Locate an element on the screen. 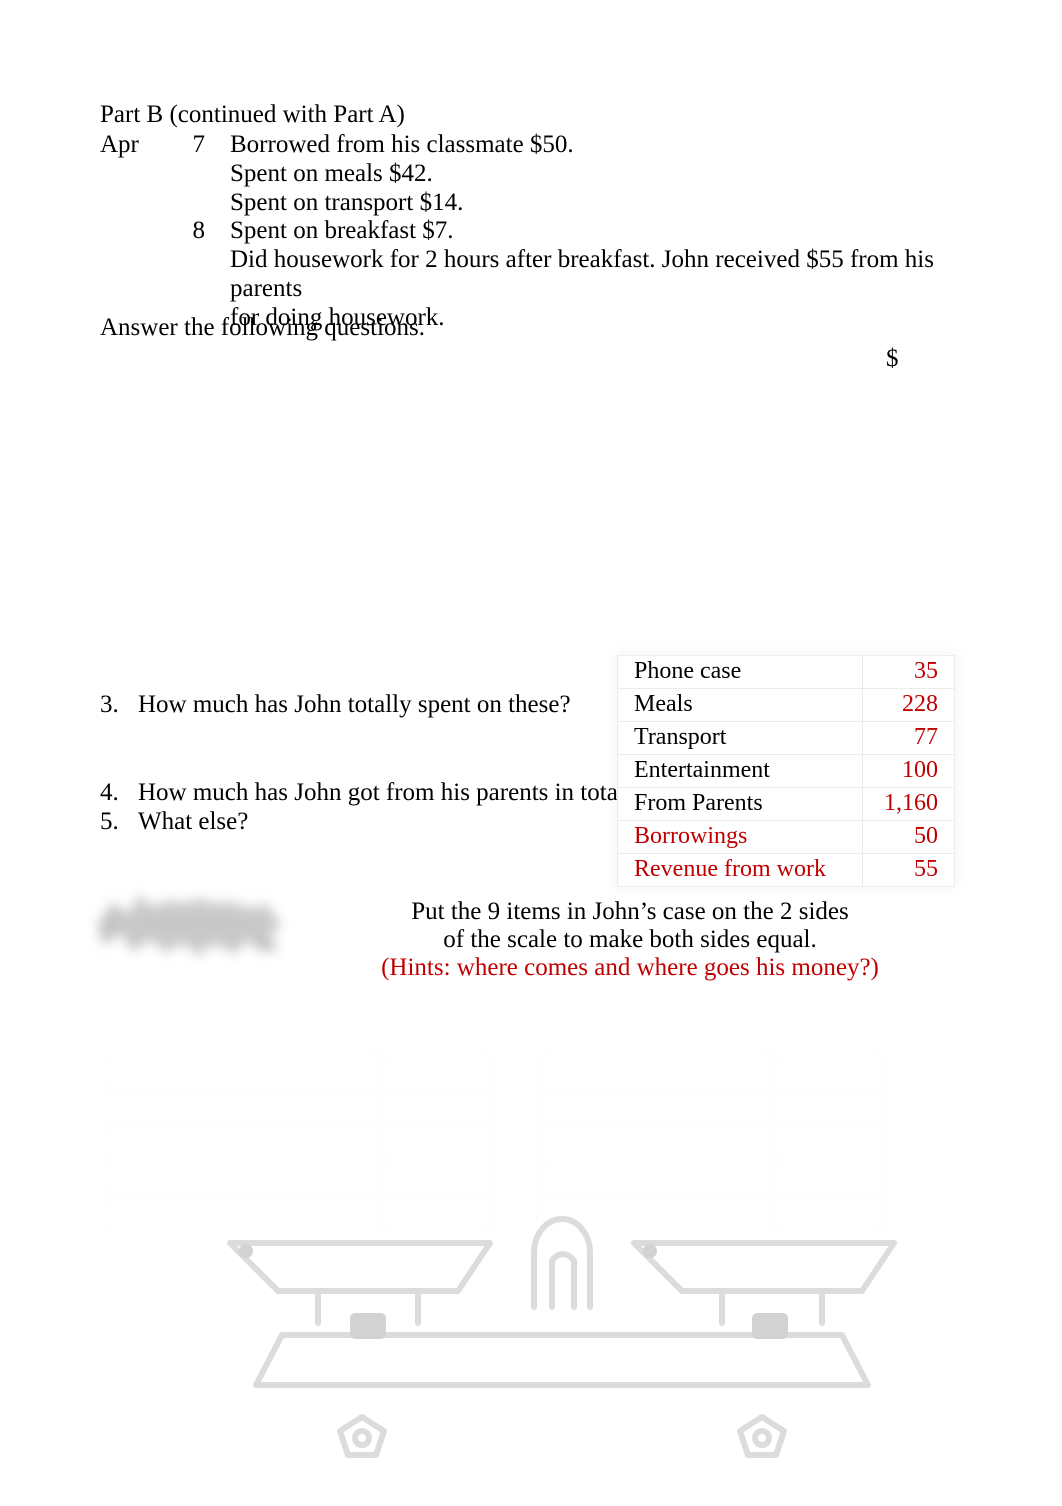 This screenshot has height=1506, width=1062. question-row: 5. What else? is located at coordinates (368, 821).